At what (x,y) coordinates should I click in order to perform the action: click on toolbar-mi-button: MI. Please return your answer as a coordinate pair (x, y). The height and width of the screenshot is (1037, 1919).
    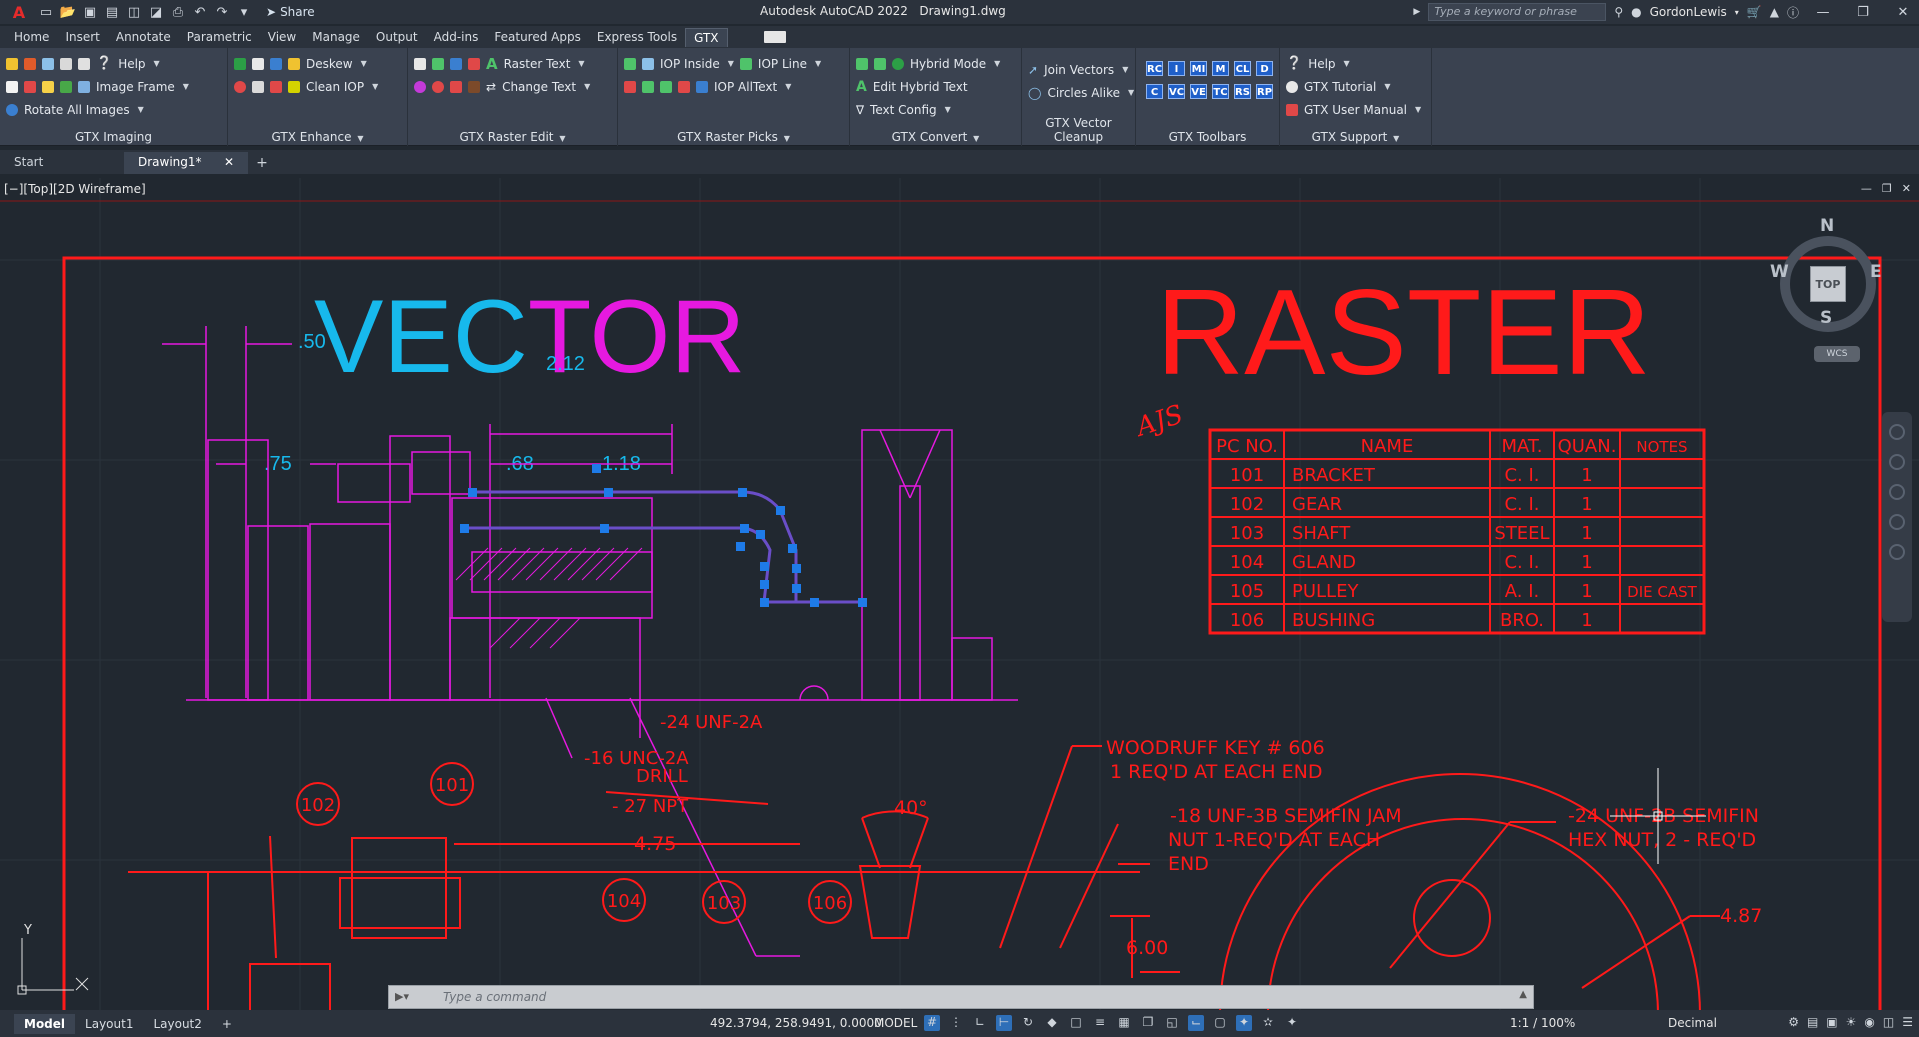
    Looking at the image, I should click on (1198, 68).